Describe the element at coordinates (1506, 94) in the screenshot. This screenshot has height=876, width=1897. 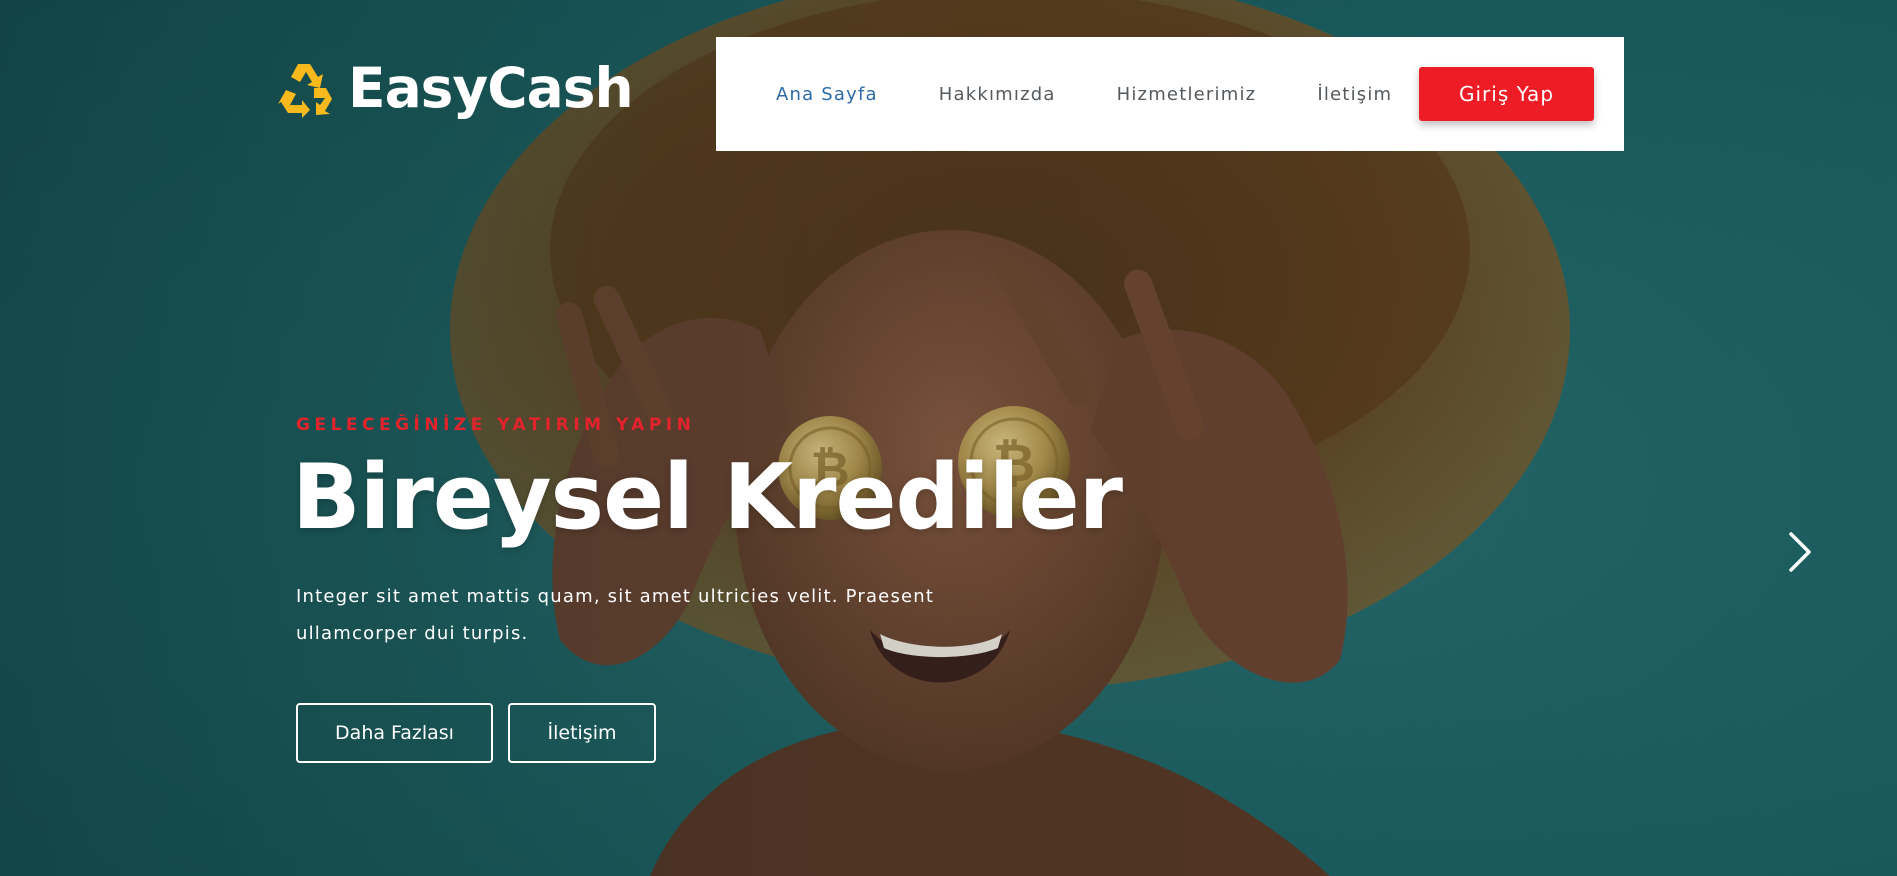
I see `login-button: Giriş Yap` at that location.